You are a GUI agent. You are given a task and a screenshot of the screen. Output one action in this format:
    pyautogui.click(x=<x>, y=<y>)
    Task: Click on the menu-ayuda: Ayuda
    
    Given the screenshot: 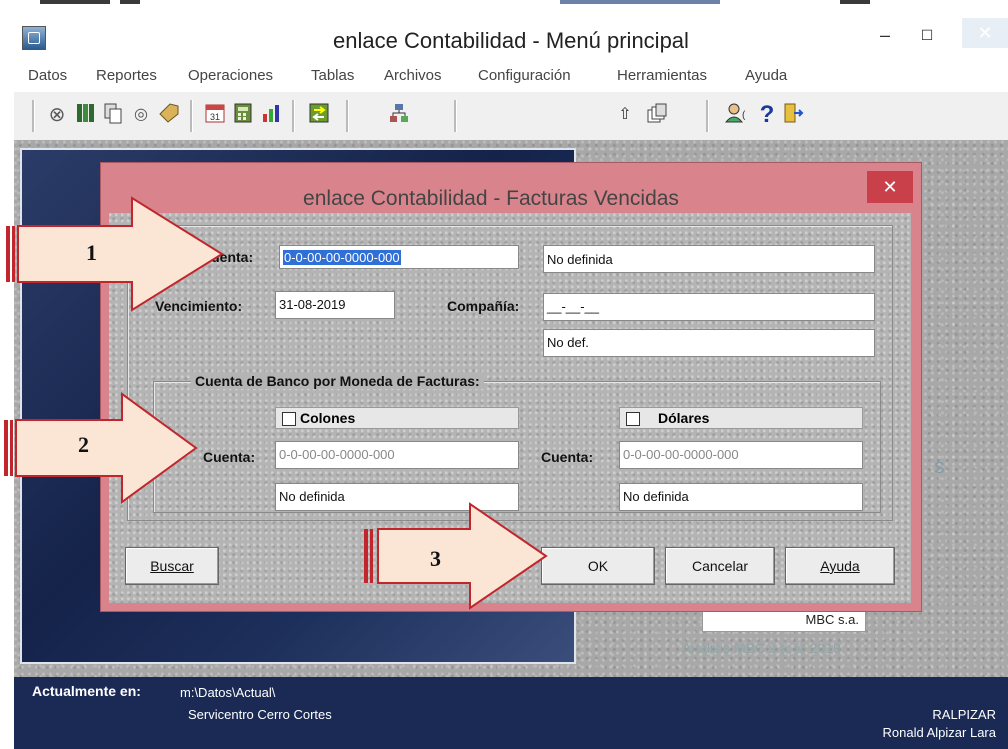 What is the action you would take?
    pyautogui.click(x=766, y=75)
    